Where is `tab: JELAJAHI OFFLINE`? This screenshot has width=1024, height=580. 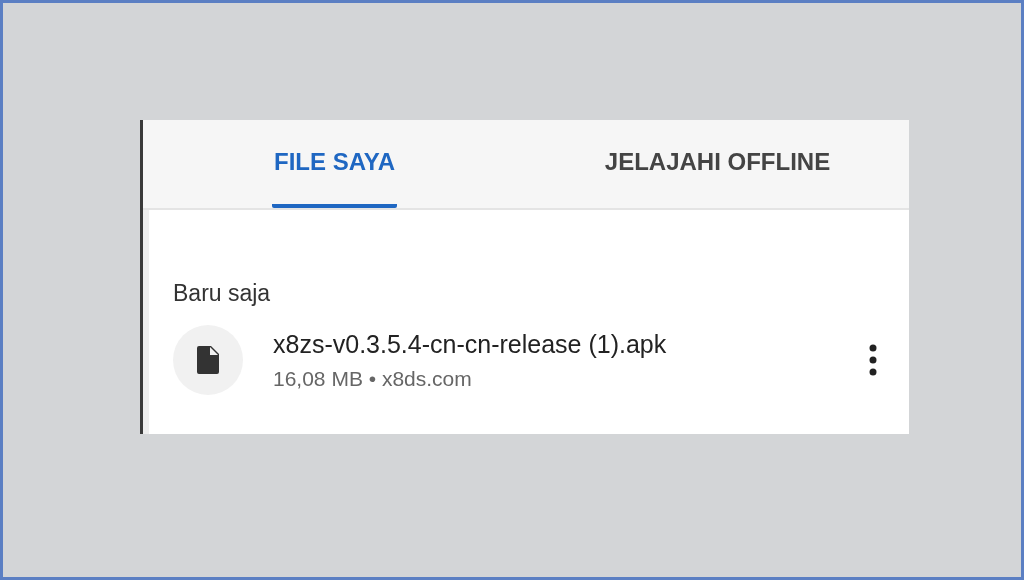
tab: JELAJAHI OFFLINE is located at coordinates (717, 164).